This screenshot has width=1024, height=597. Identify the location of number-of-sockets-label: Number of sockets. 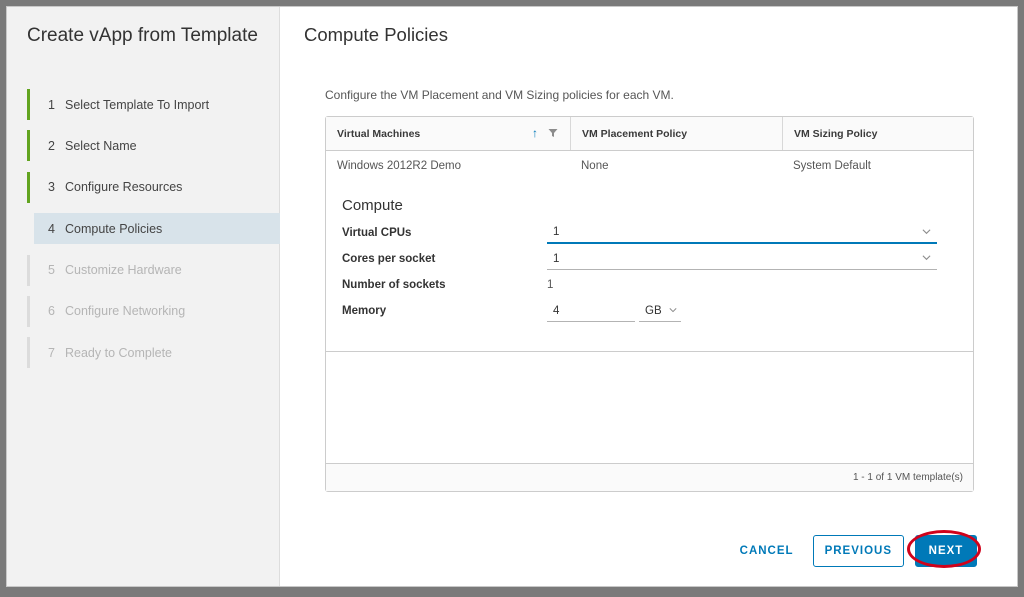
(394, 285).